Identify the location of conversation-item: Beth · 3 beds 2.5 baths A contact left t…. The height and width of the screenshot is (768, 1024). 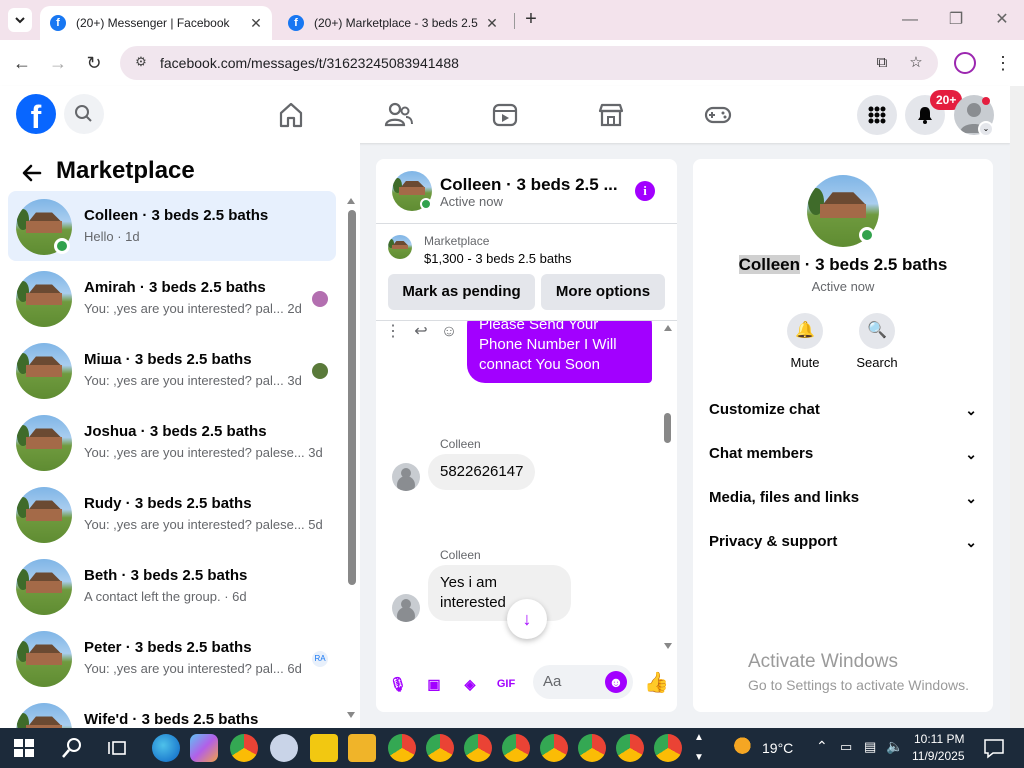
(172, 586).